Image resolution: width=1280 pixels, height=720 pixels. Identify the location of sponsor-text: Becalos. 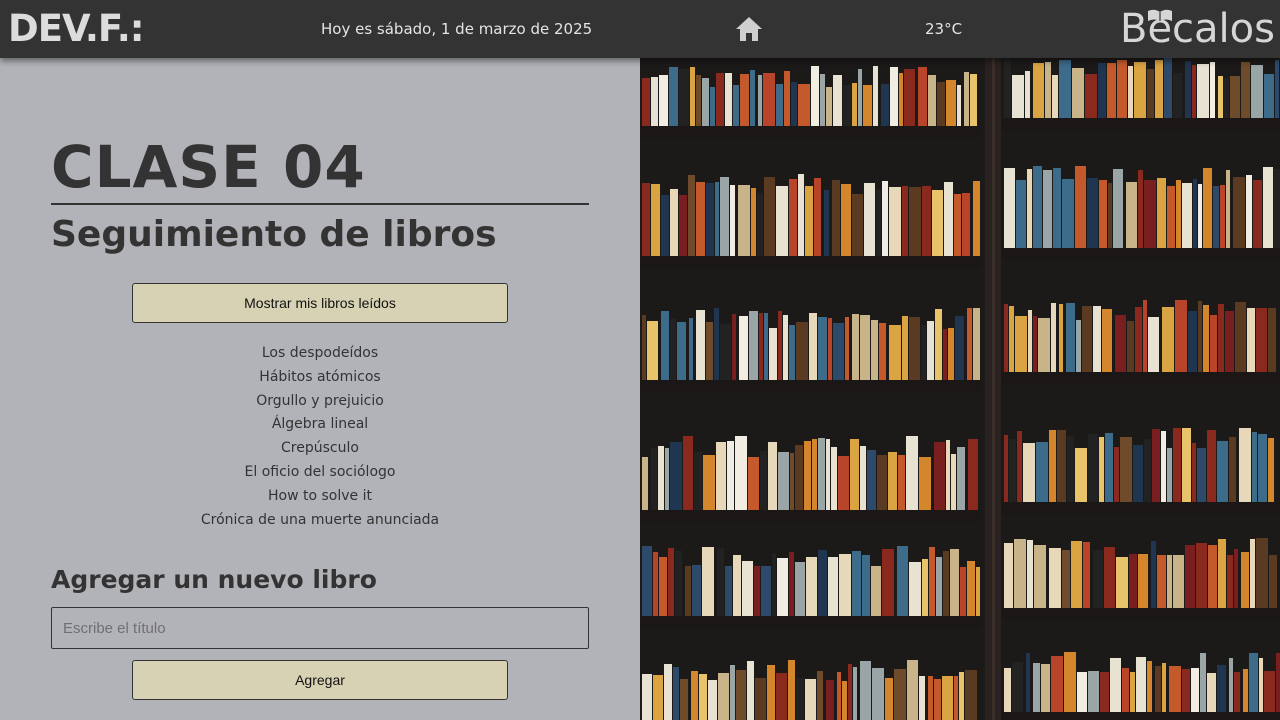
(1197, 29).